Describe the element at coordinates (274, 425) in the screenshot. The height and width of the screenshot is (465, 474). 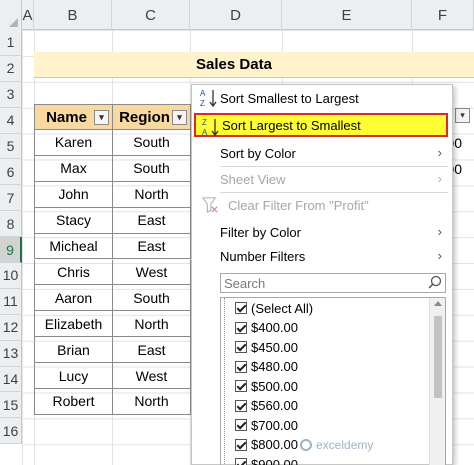
I see `value-label: $700.00` at that location.